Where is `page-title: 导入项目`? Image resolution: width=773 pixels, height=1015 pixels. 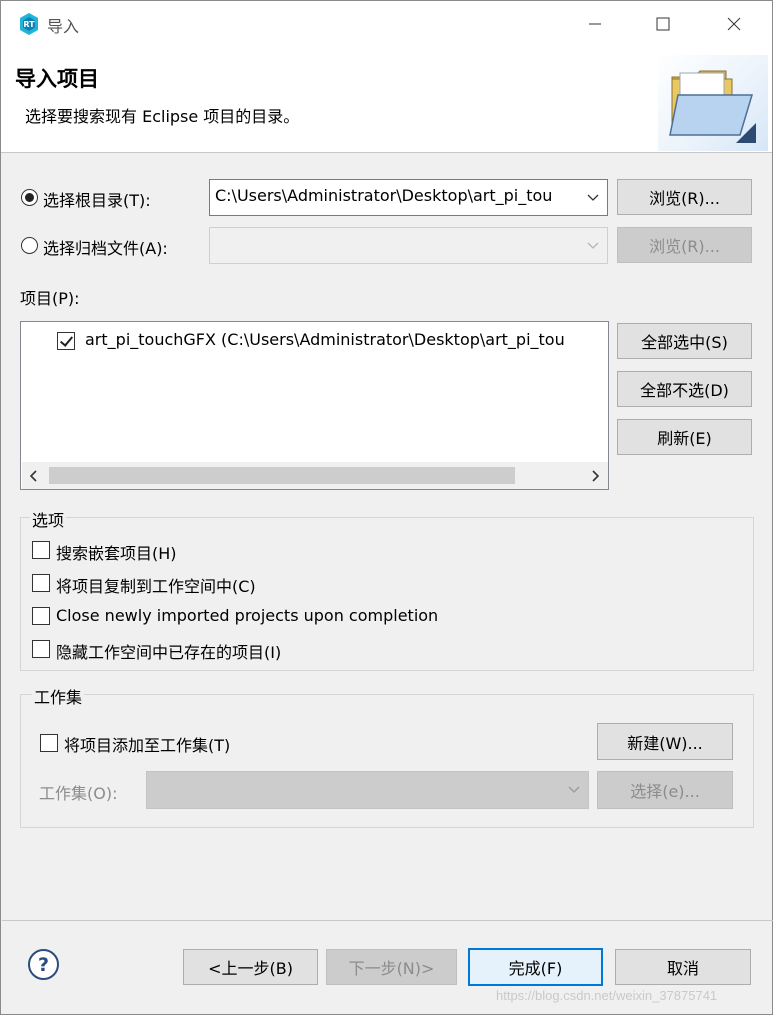
page-title: 导入项目 is located at coordinates (57, 79).